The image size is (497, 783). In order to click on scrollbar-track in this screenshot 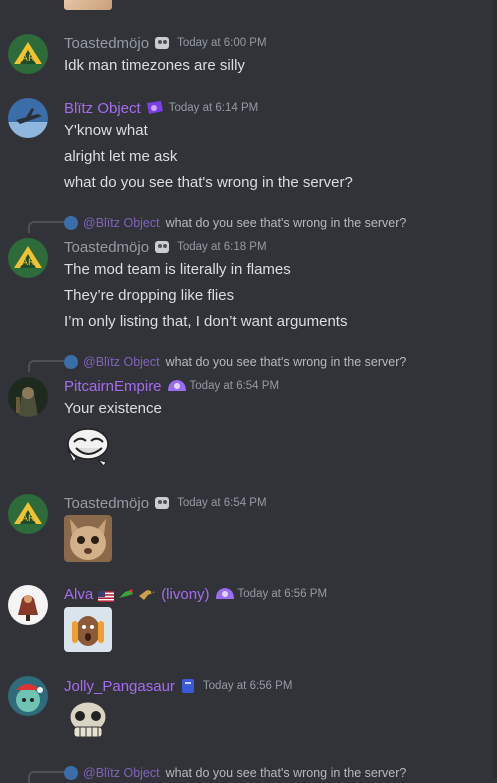, I will do `click(495, 389)`.